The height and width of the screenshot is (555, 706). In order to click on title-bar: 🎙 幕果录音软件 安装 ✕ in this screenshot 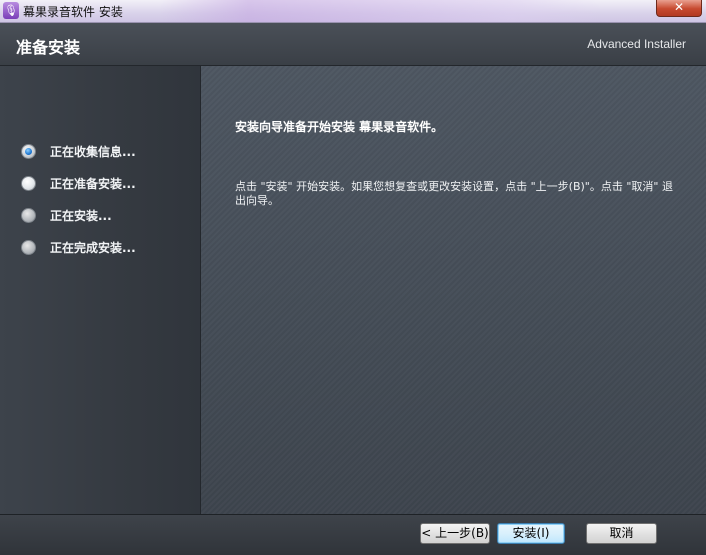, I will do `click(353, 11)`.